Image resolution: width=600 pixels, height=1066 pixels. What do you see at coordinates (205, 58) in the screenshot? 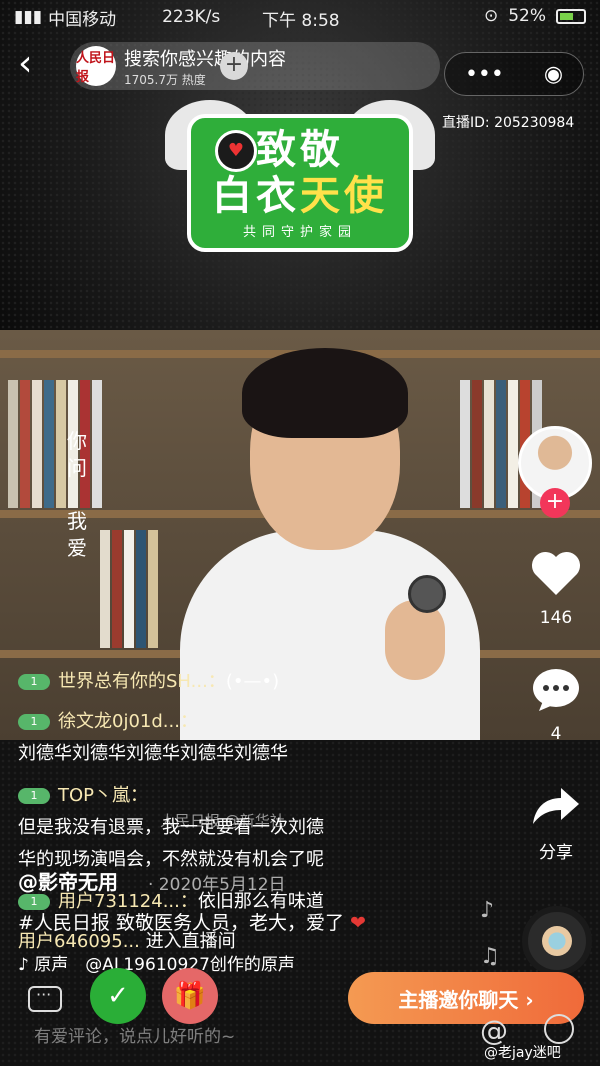
I see `search-input: 搜索你感兴趣的内容` at bounding box center [205, 58].